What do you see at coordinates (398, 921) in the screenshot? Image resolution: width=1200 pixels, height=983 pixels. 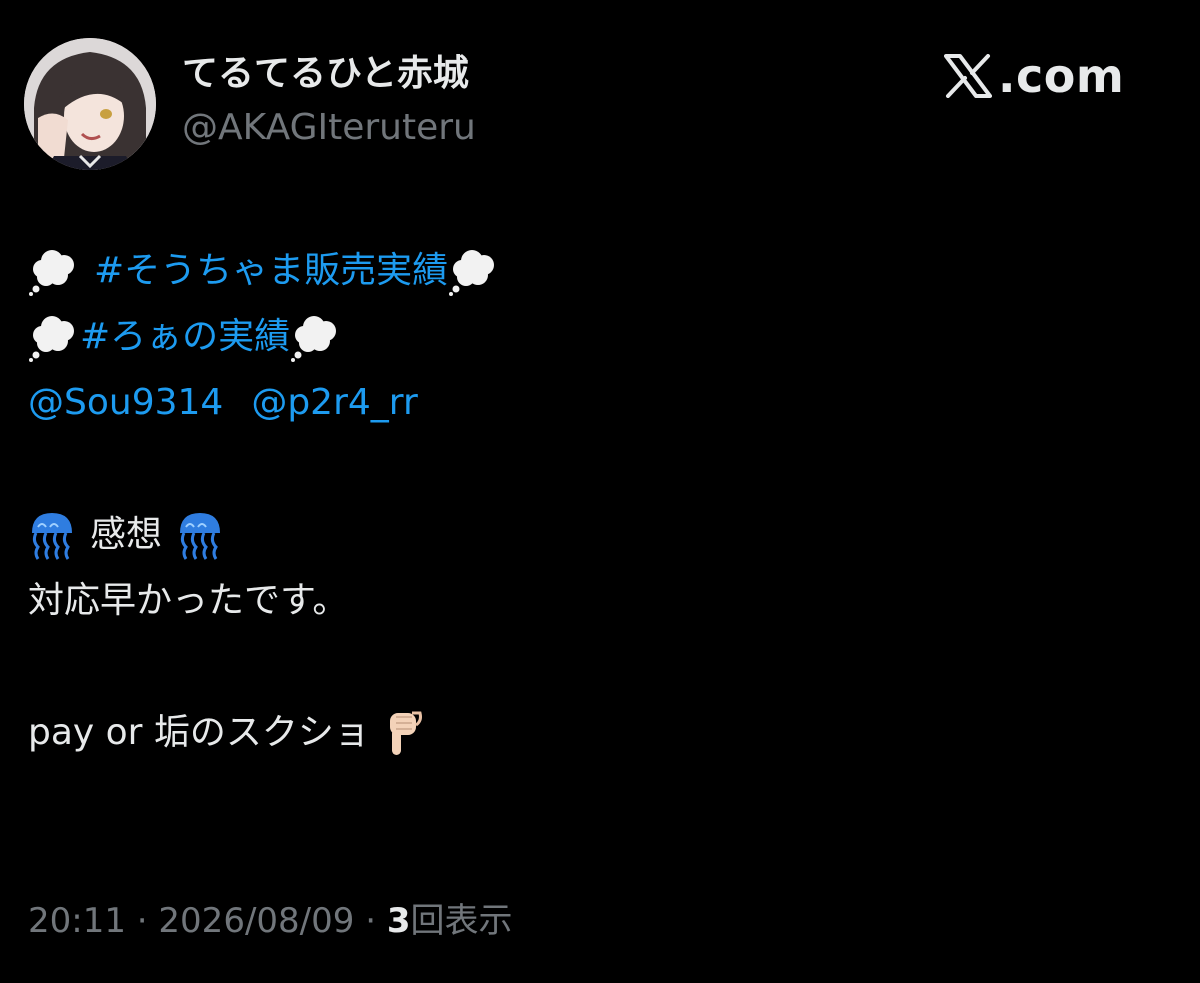 I see `view-count: 3` at bounding box center [398, 921].